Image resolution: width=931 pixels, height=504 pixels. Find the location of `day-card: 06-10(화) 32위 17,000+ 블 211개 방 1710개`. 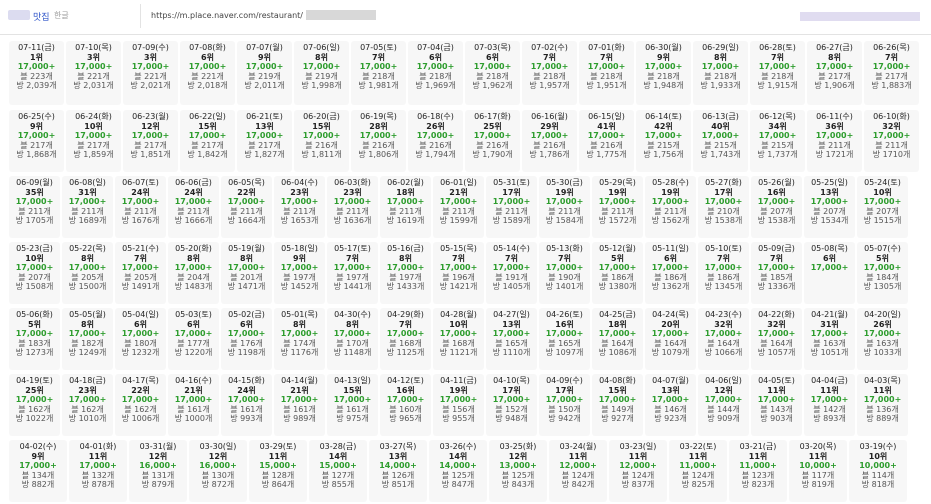

day-card: 06-10(화) 32위 17,000+ 블 211개 방 1710개 is located at coordinates (891, 141).